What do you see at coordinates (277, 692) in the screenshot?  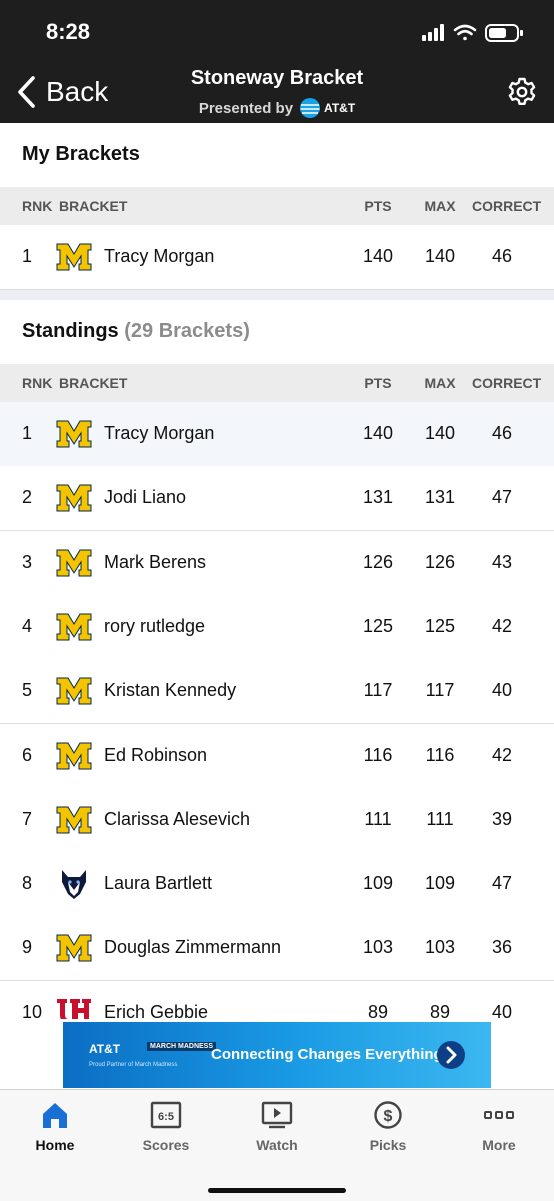 I see `table-row: 5 Kristan Kennedy 117 117 40` at bounding box center [277, 692].